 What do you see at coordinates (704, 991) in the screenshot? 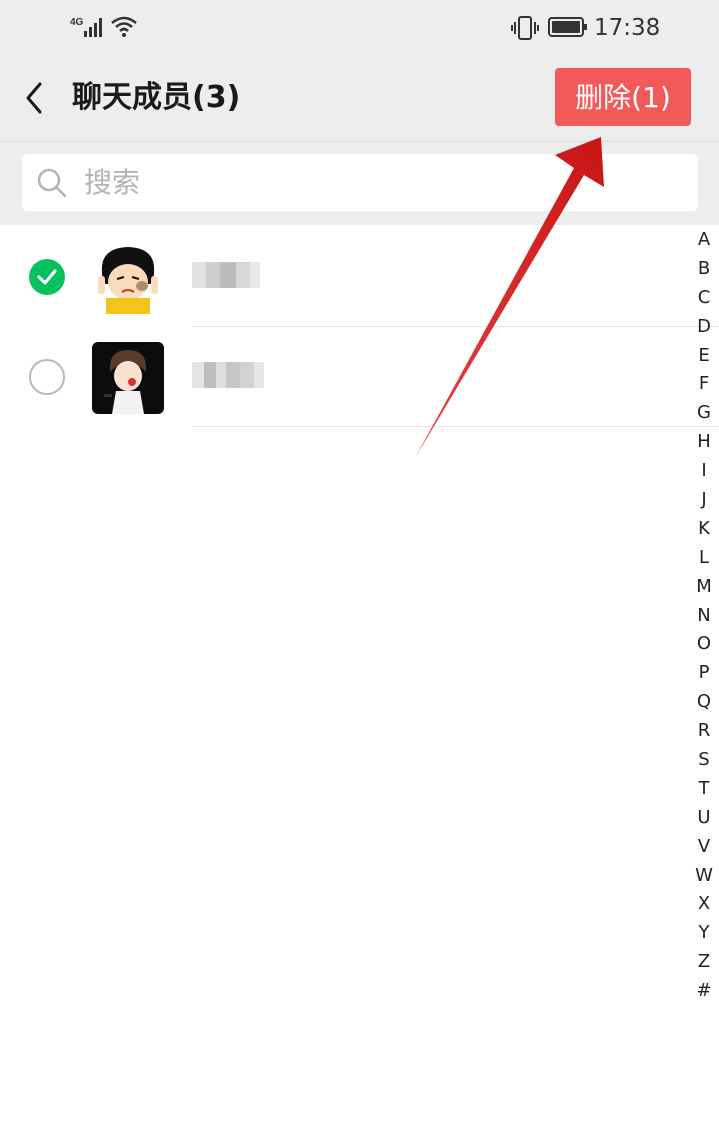
I see `index-letter-hash: #` at bounding box center [704, 991].